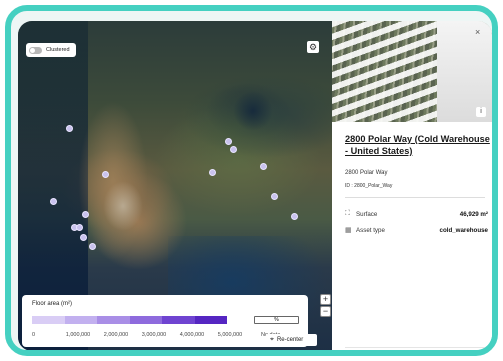  What do you see at coordinates (366, 173) in the screenshot?
I see `asset-address: 2800 Polar Way` at bounding box center [366, 173].